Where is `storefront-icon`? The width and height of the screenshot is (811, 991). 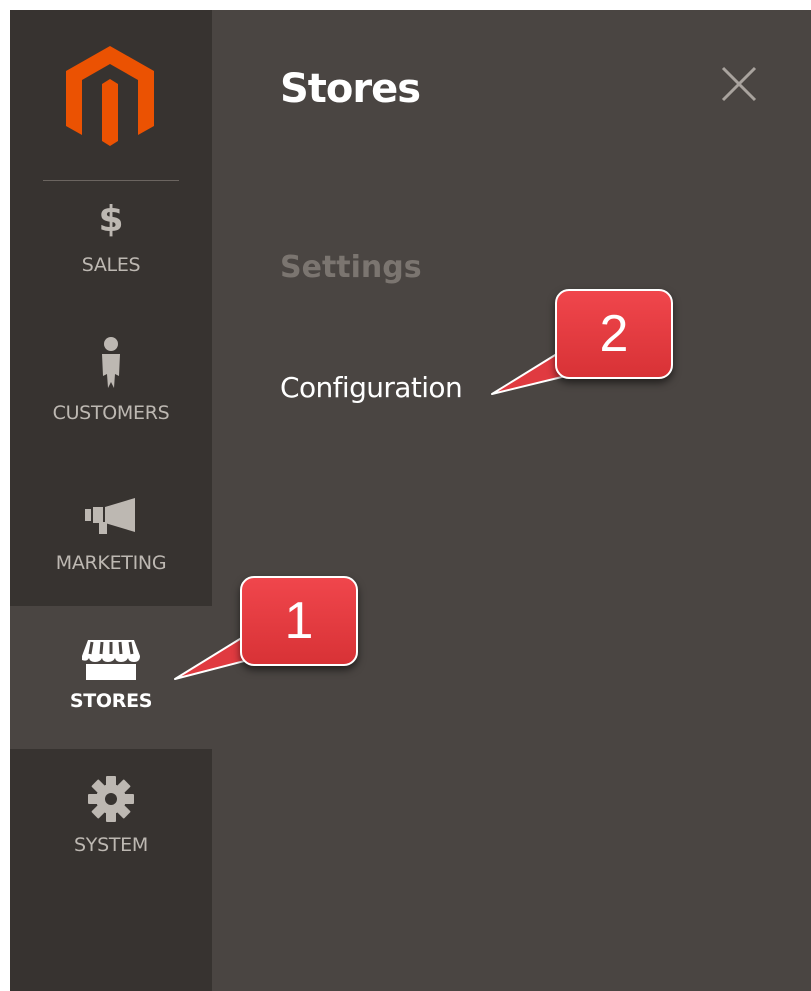
storefront-icon is located at coordinates (111, 660).